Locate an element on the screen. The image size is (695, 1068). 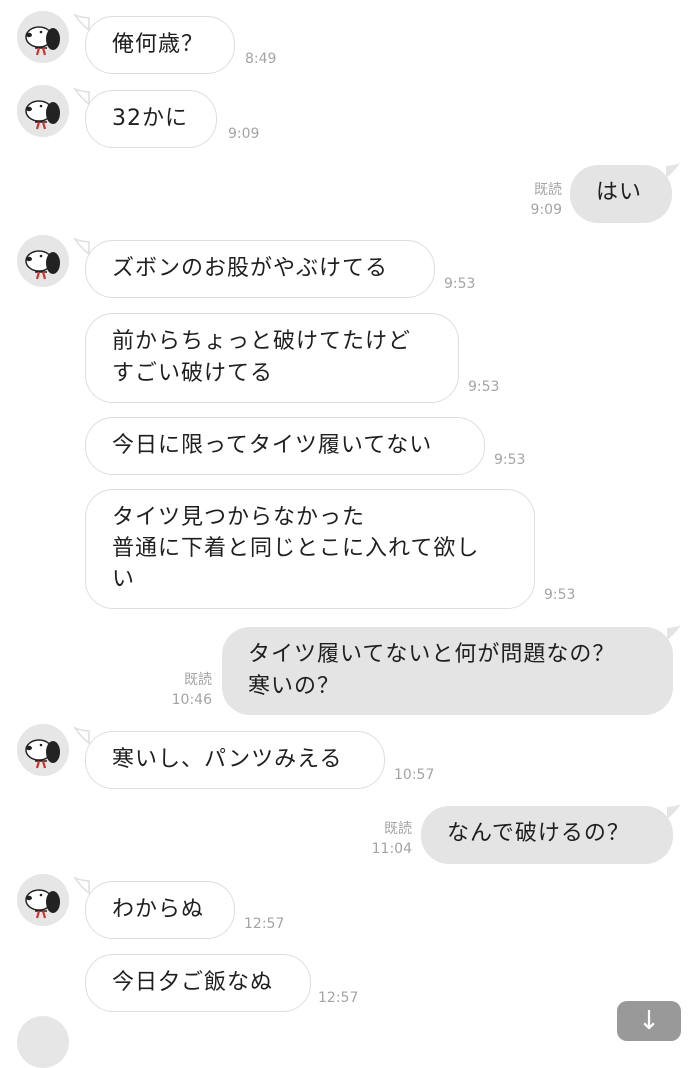
message-meta: 既読 10:46 is located at coordinates (171, 690).